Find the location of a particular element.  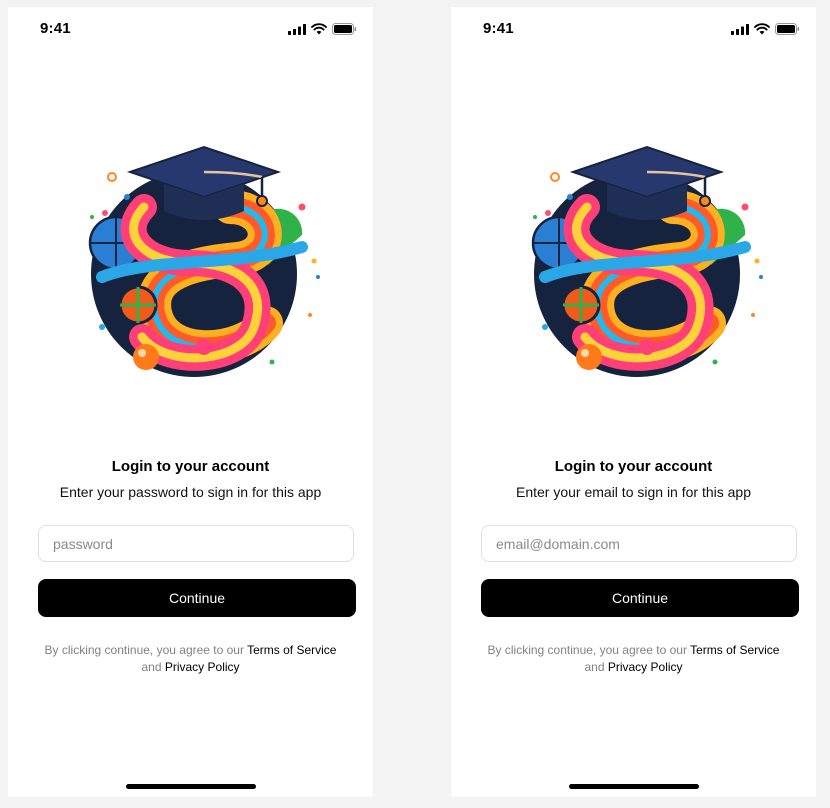

email-input is located at coordinates (639, 543).